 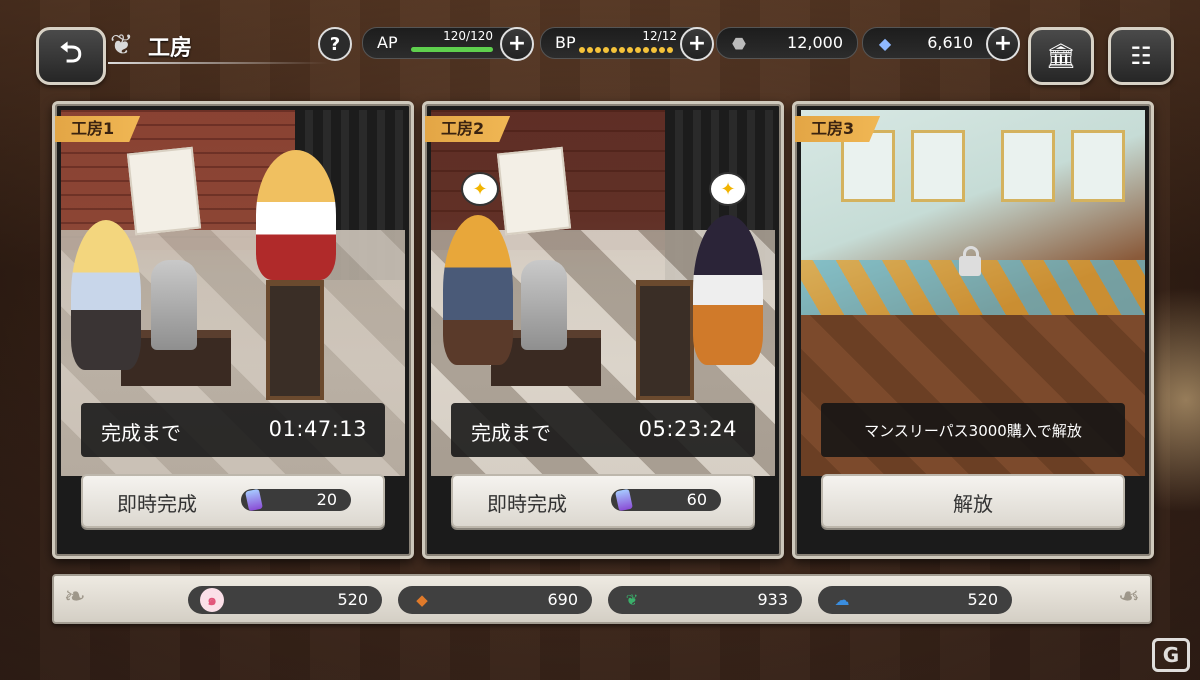 What do you see at coordinates (626, 50) in the screenshot?
I see `bp-dots` at bounding box center [626, 50].